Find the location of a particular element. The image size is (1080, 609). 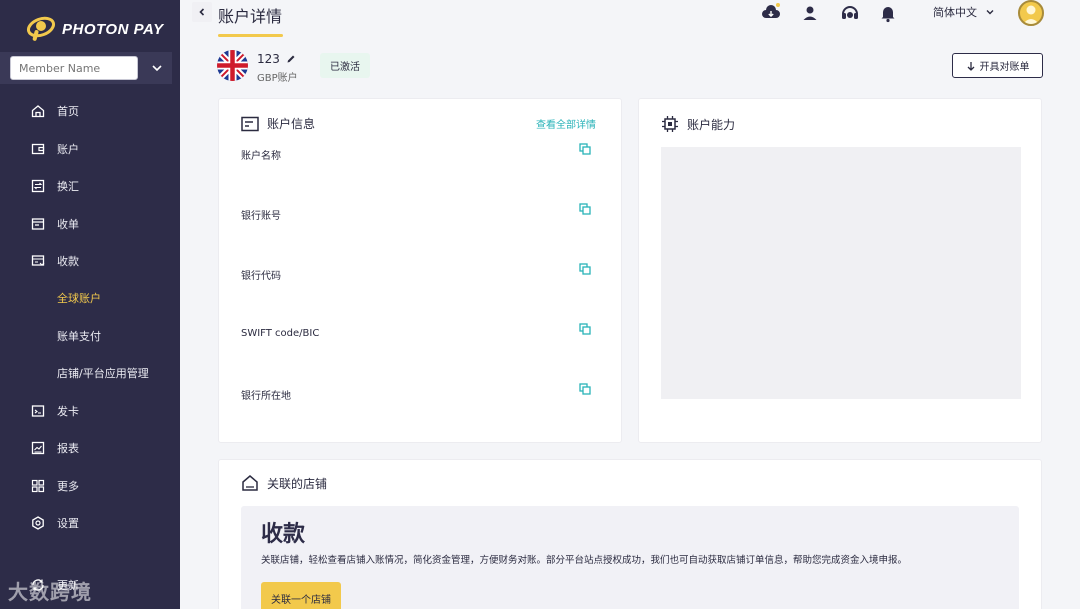

account-info-title: 账户信息 is located at coordinates (278, 123).